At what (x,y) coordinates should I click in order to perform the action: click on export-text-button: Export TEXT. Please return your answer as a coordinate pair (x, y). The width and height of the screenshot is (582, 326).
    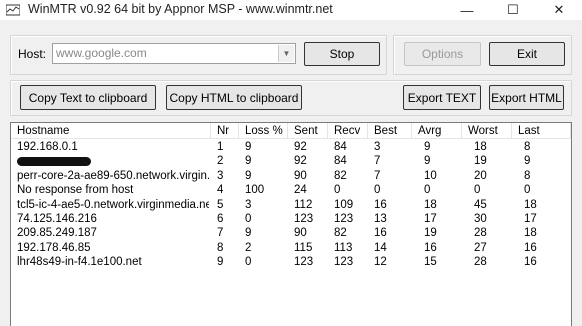
    Looking at the image, I should click on (442, 97).